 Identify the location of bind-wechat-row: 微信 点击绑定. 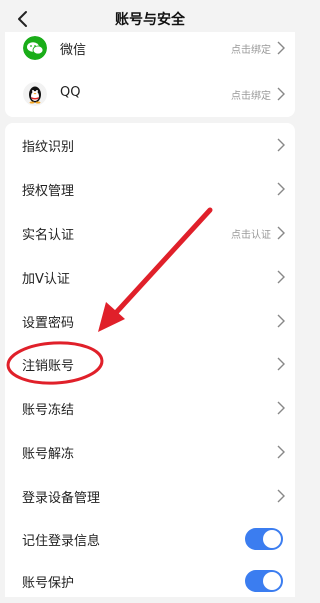
(150, 48).